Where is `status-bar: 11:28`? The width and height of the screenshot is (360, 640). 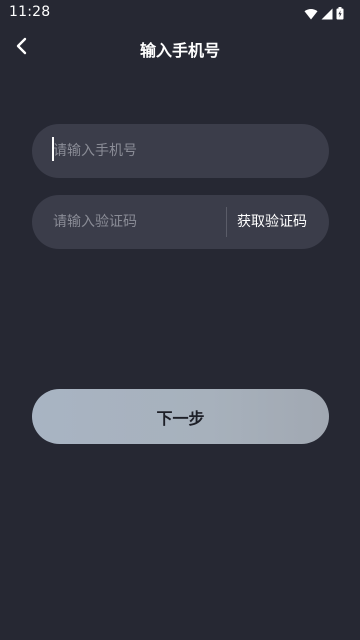 status-bar: 11:28 is located at coordinates (180, 12).